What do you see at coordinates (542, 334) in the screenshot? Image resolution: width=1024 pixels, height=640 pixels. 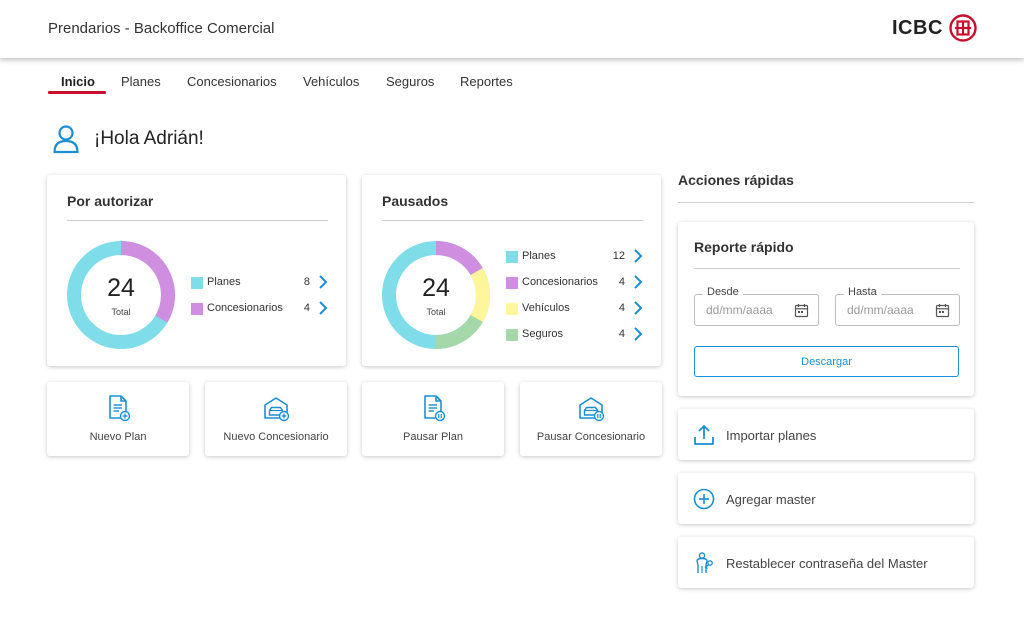 I see `legend-label: Seguros` at bounding box center [542, 334].